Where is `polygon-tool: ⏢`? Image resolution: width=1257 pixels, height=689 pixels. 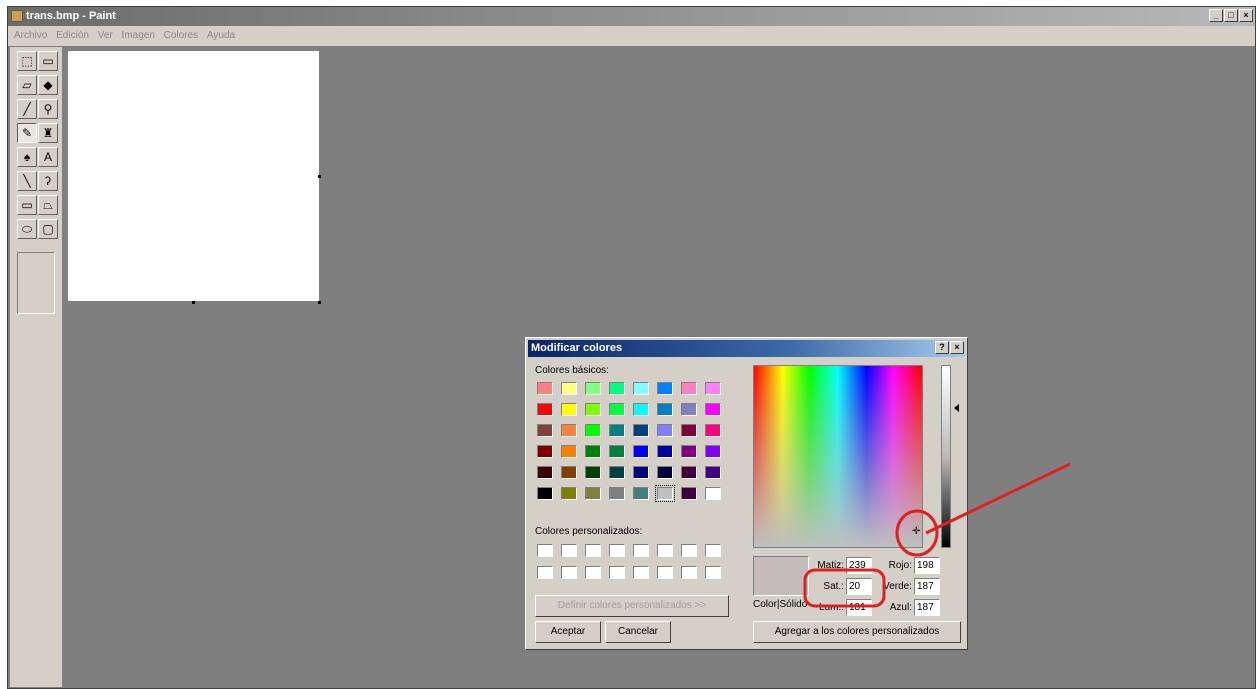 polygon-tool: ⏢ is located at coordinates (48, 205).